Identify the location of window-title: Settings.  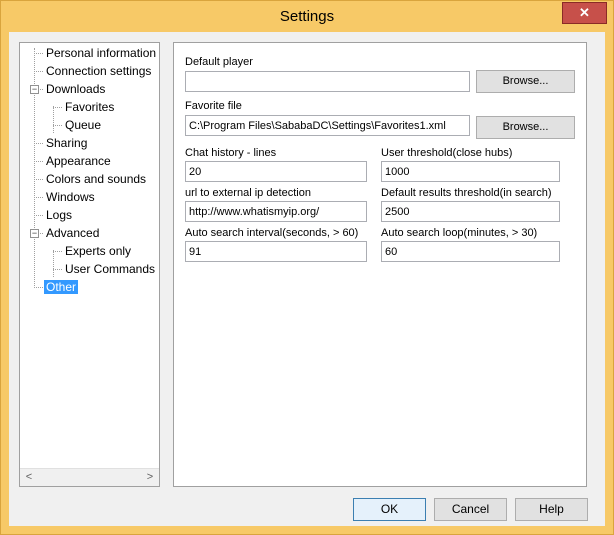
(307, 16).